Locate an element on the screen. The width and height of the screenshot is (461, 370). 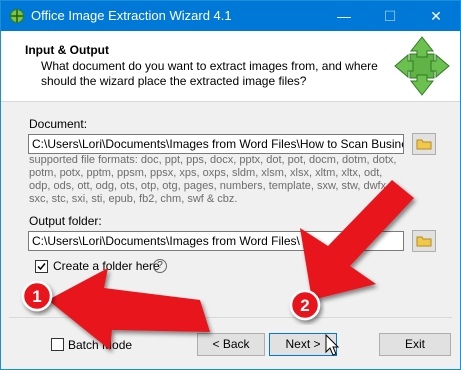
create-folder-checkbox is located at coordinates (41, 266).